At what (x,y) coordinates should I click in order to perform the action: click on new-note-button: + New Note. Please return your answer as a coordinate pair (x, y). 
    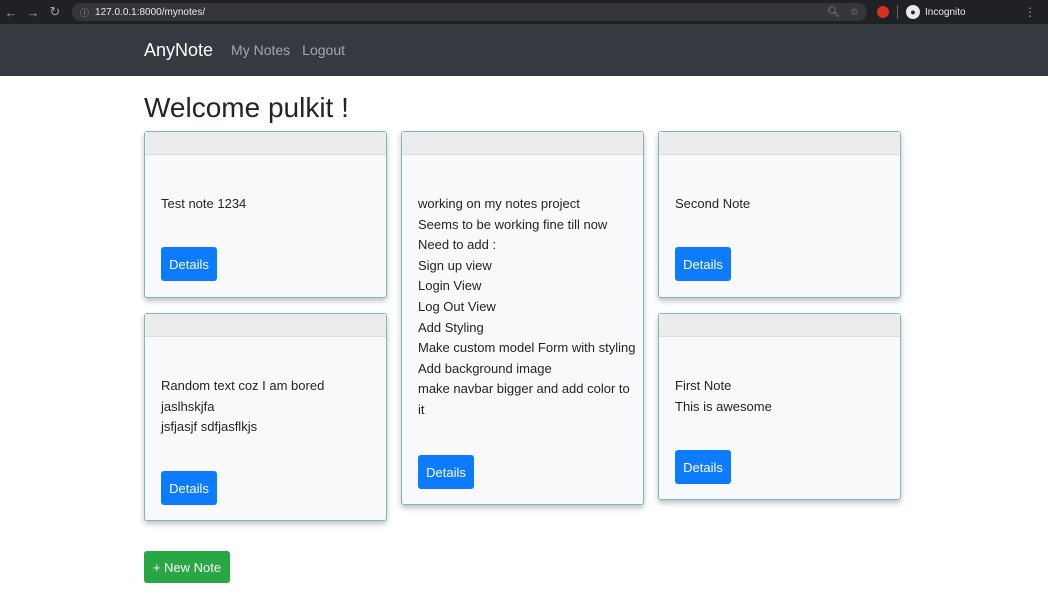
    Looking at the image, I should click on (187, 567).